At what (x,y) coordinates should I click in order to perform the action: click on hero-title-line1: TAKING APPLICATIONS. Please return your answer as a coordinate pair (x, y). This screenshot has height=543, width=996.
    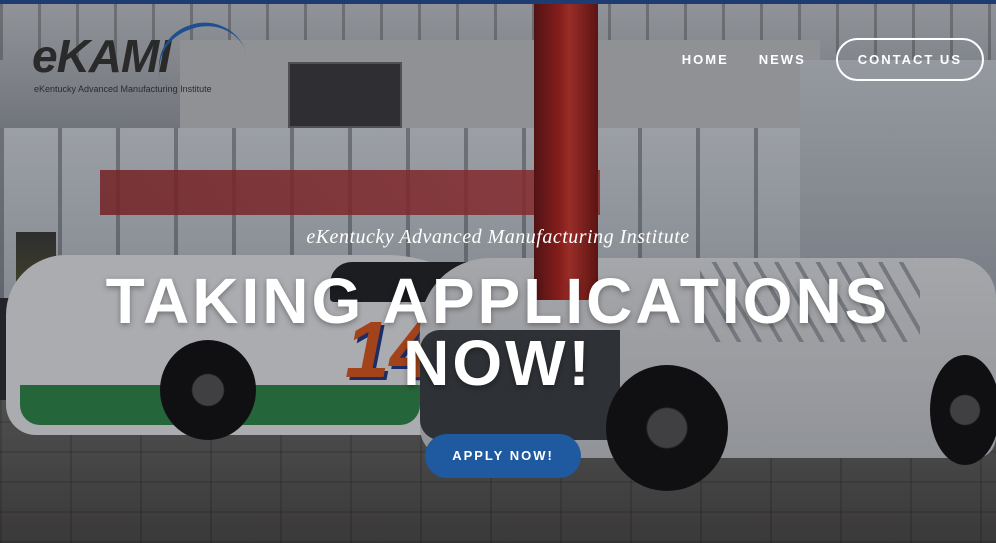
    Looking at the image, I should click on (498, 301).